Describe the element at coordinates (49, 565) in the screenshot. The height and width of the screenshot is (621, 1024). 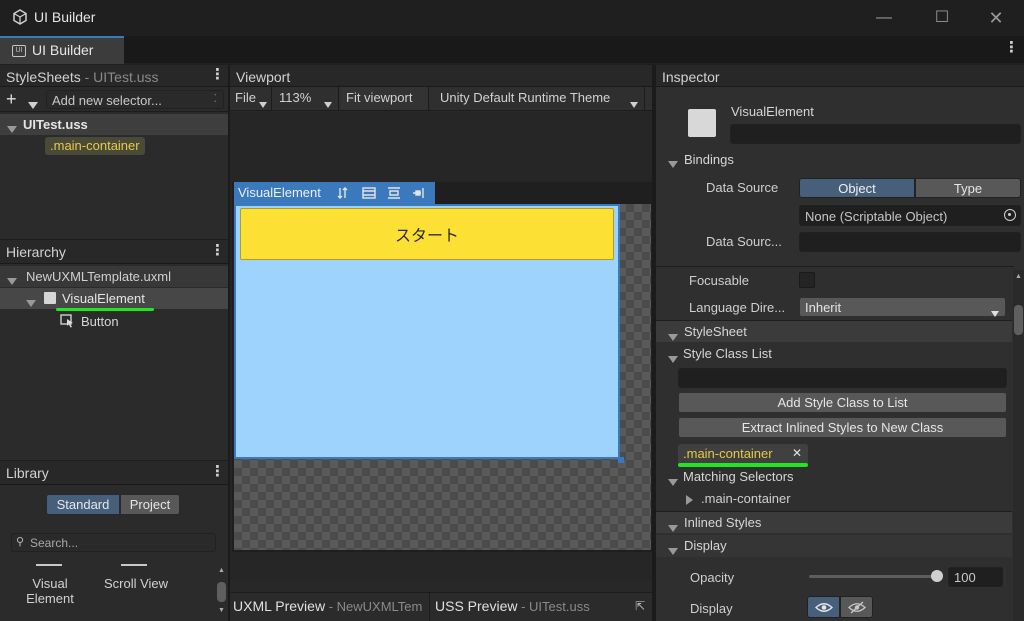
I see `visual-element-library-icon` at that location.